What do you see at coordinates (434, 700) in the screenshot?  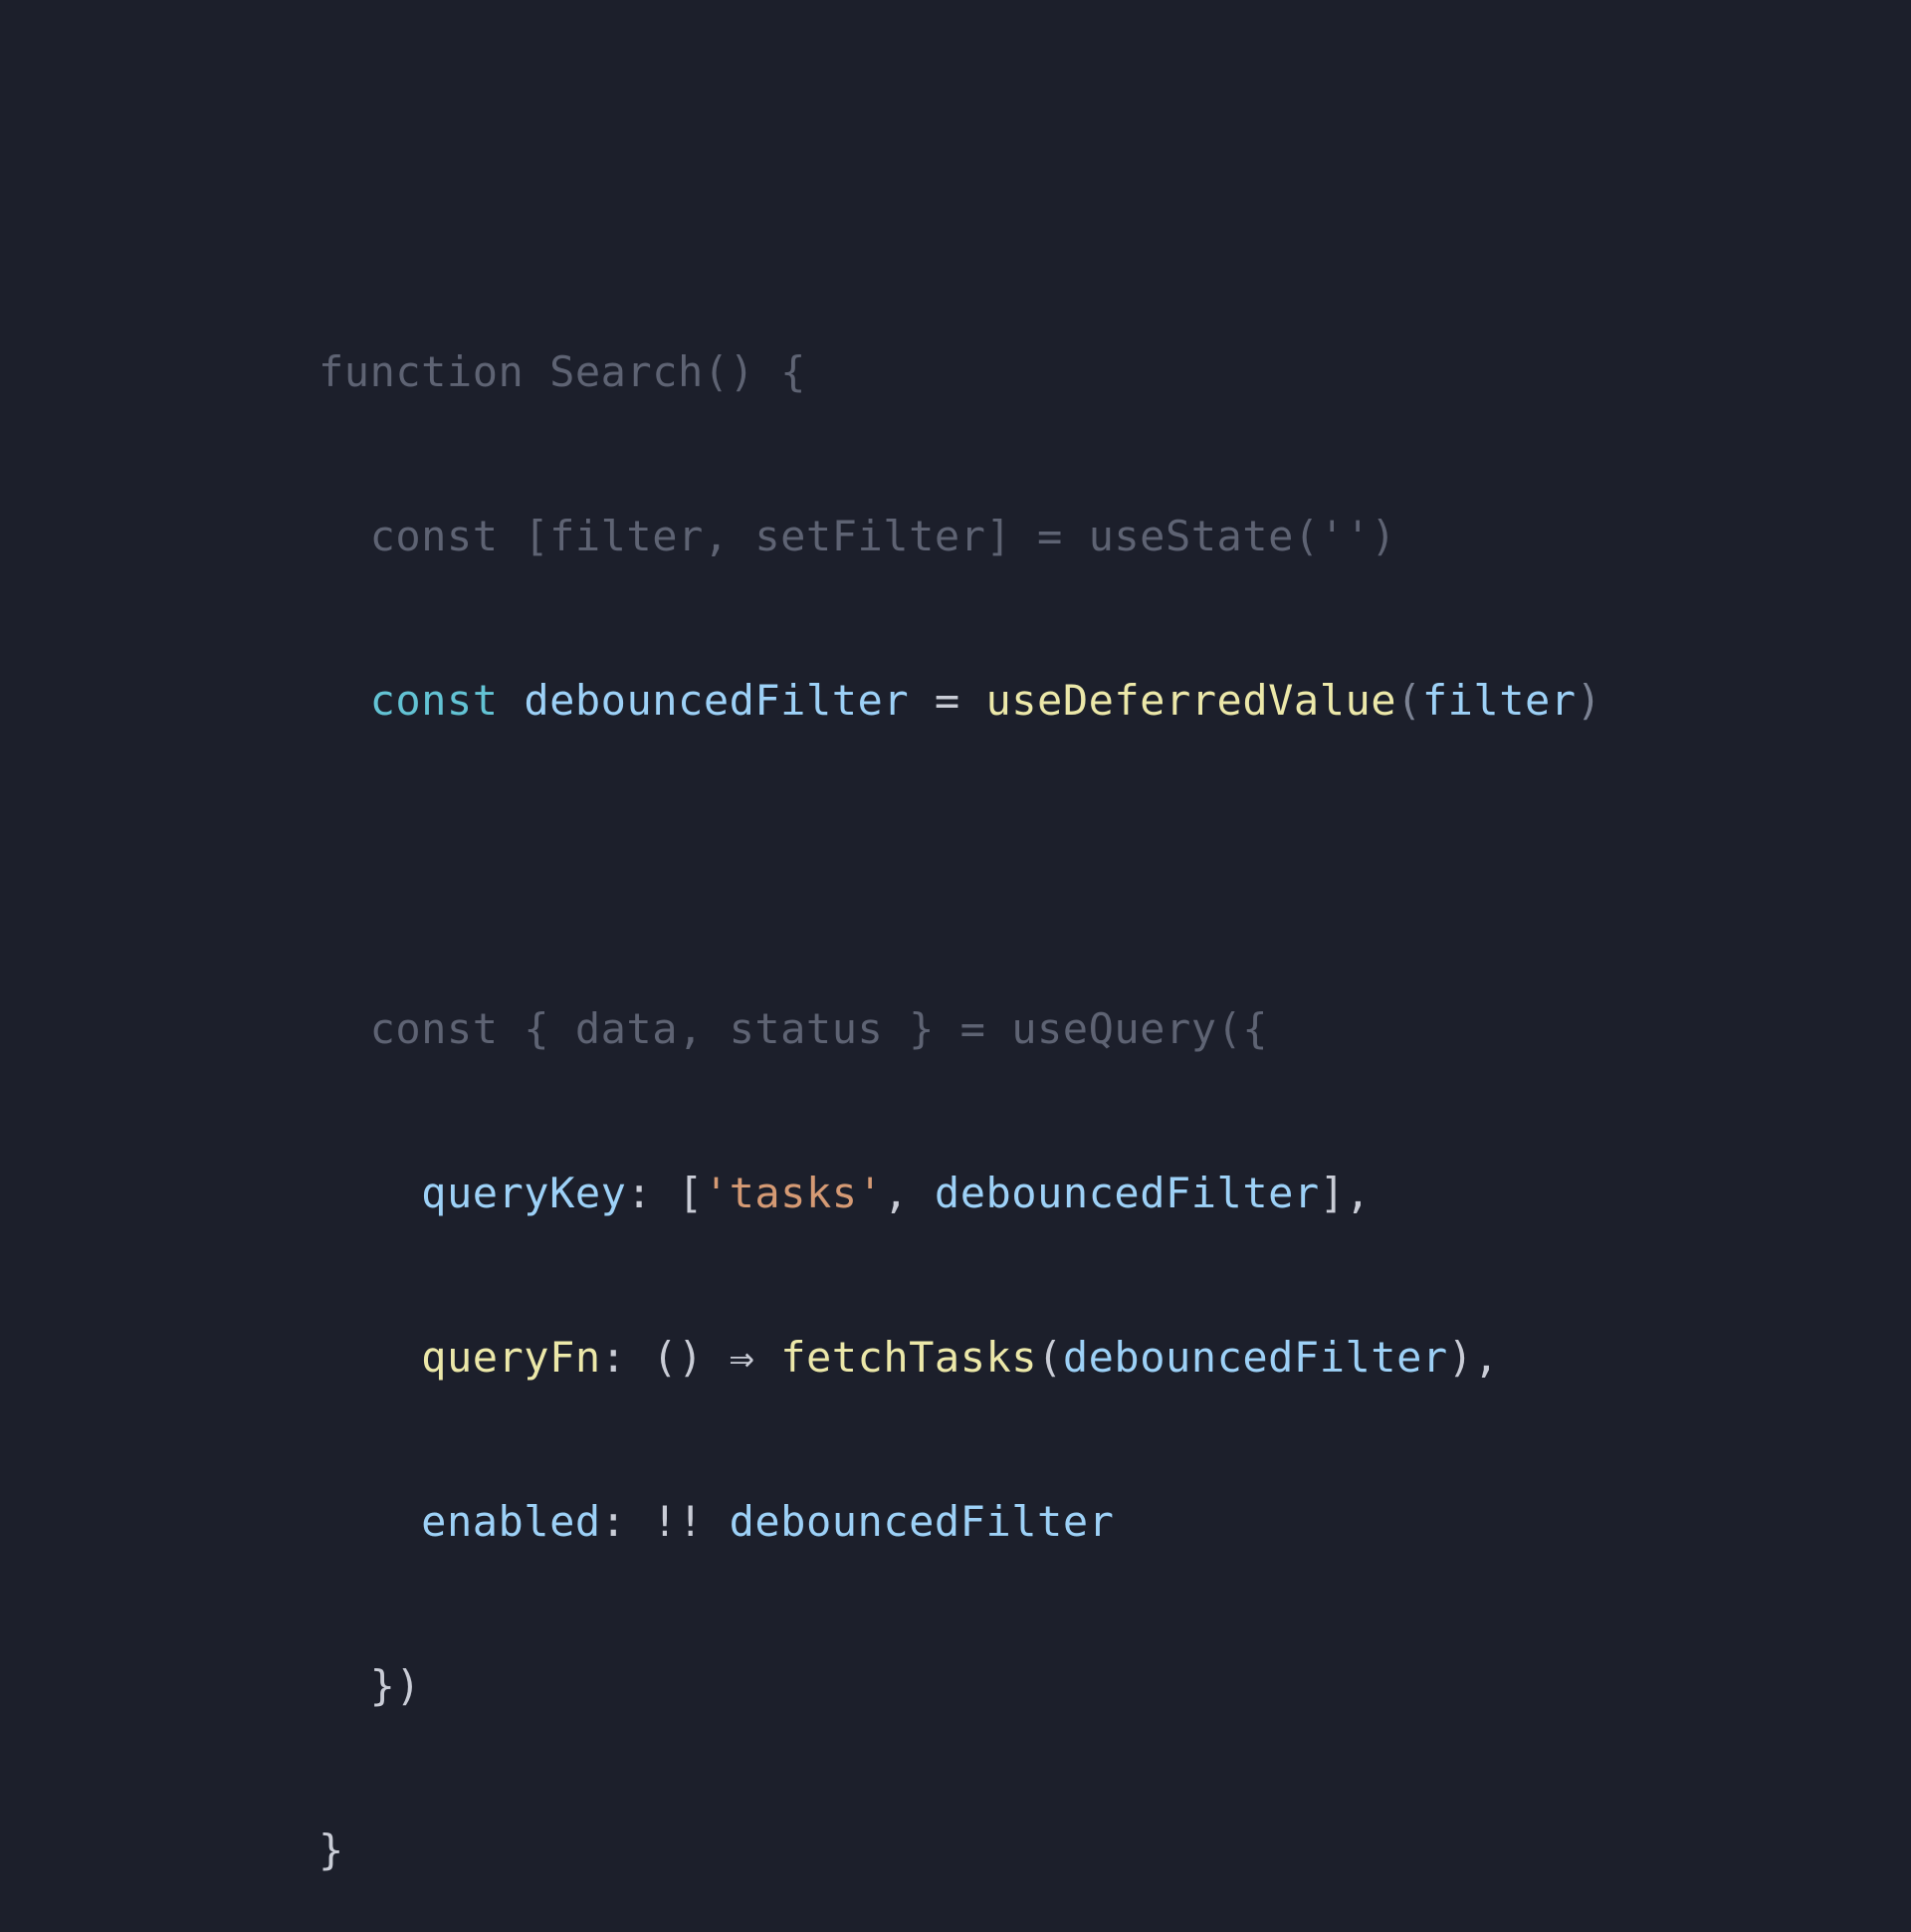 I see `keyword-const: const` at bounding box center [434, 700].